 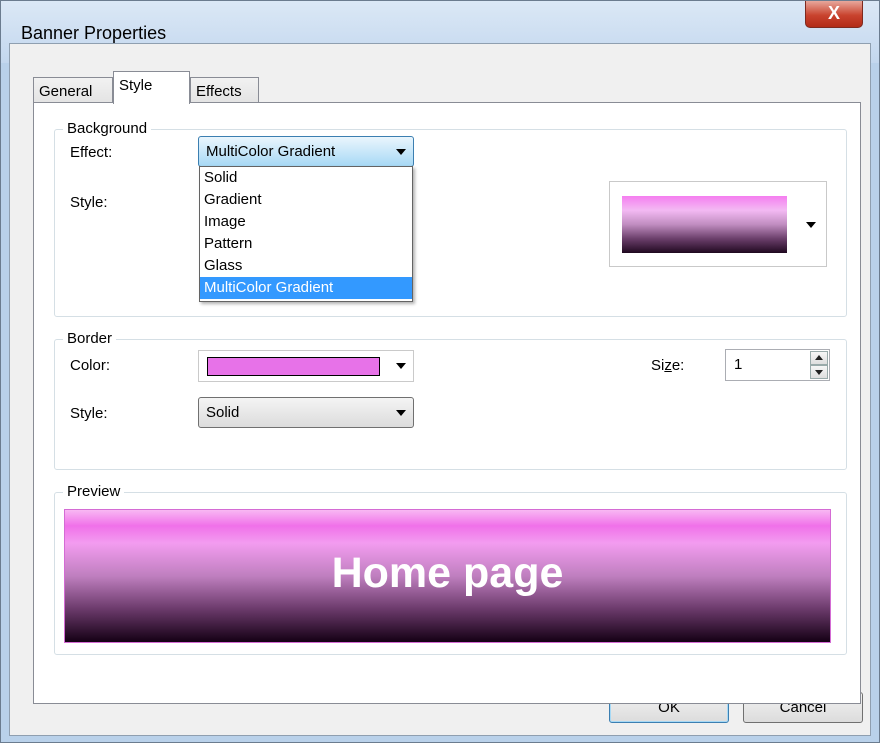 I want to click on tab-label: General, so click(x=66, y=91).